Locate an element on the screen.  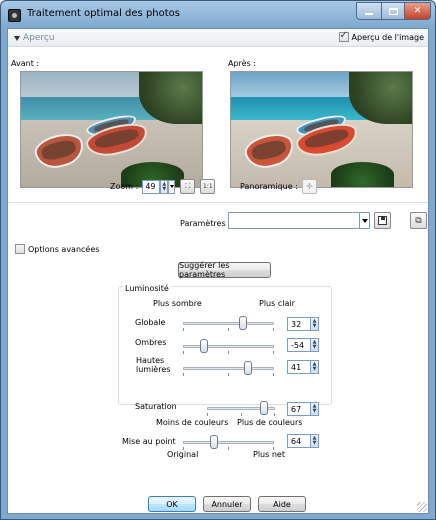
shadows-stepper: ▲ ▼ is located at coordinates (315, 345).